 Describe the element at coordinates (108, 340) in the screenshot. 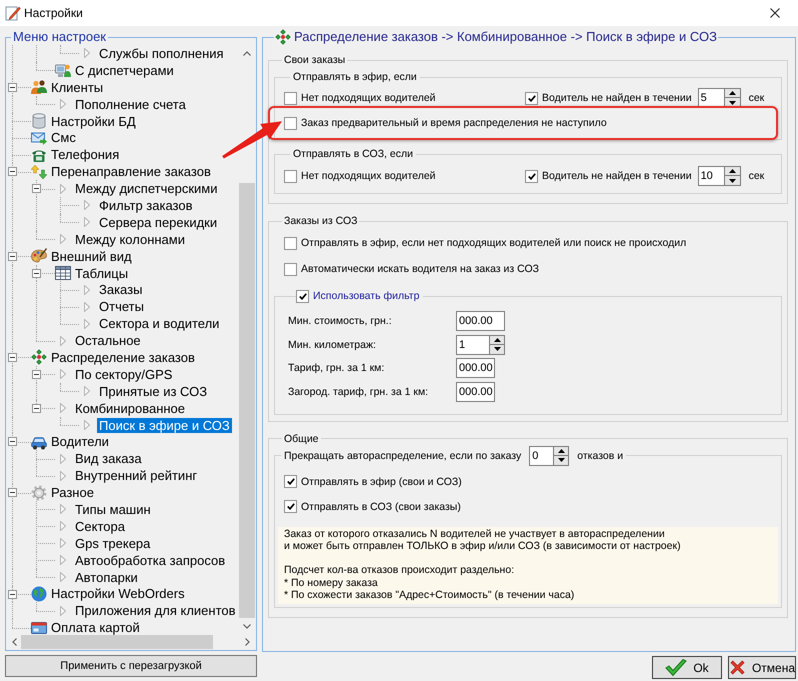

I see `tree-item: Остальное` at that location.